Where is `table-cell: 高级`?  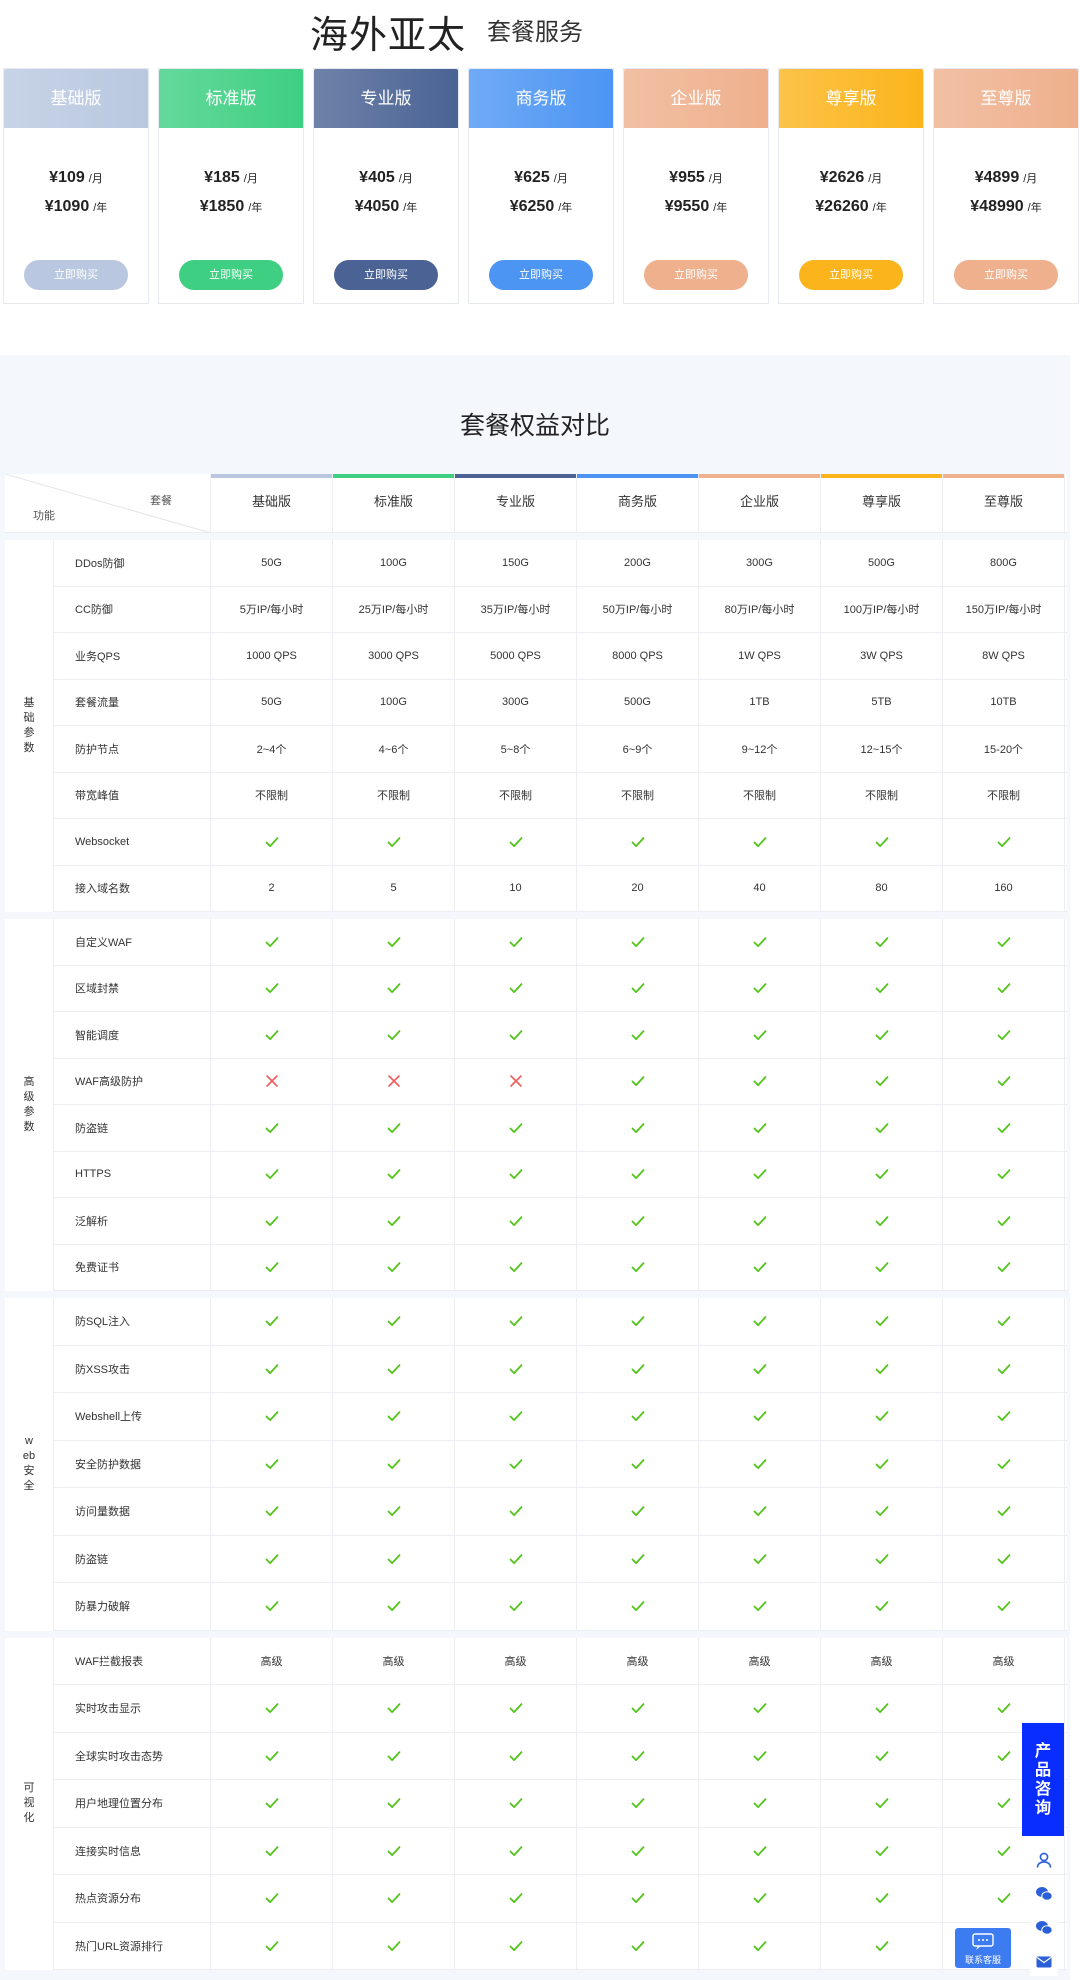
table-cell: 高级 is located at coordinates (516, 1660).